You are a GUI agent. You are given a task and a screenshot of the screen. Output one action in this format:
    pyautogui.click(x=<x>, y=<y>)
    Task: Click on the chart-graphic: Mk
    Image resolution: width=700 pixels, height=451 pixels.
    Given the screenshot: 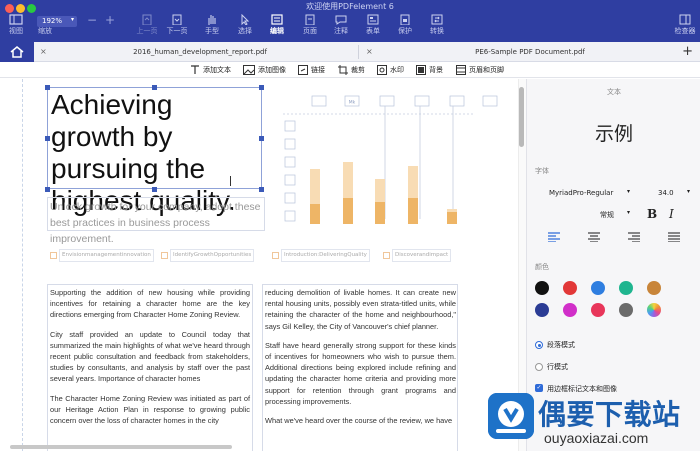 What is the action you would take?
    pyautogui.click(x=390, y=166)
    